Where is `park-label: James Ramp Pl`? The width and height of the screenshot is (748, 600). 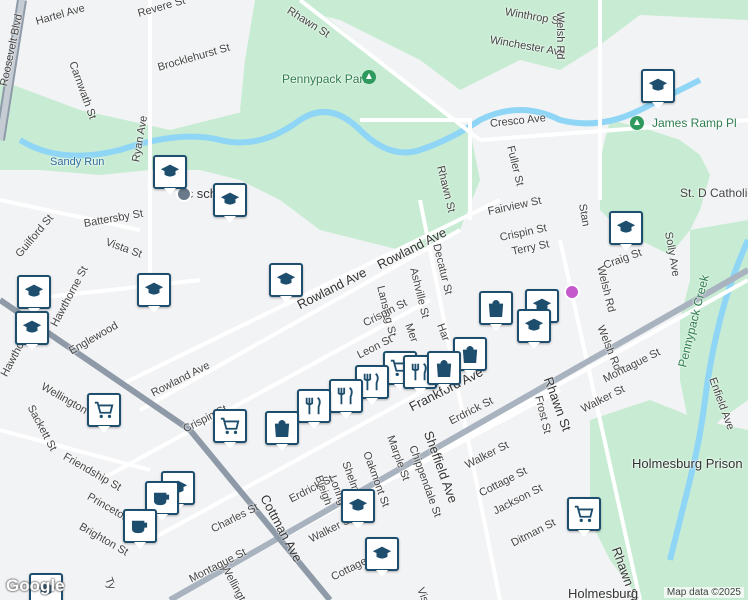 park-label: James Ramp Pl is located at coordinates (694, 123).